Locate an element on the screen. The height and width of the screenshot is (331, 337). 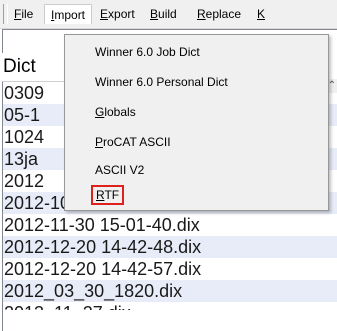
menu-build-mnemonic: B is located at coordinates (154, 14).